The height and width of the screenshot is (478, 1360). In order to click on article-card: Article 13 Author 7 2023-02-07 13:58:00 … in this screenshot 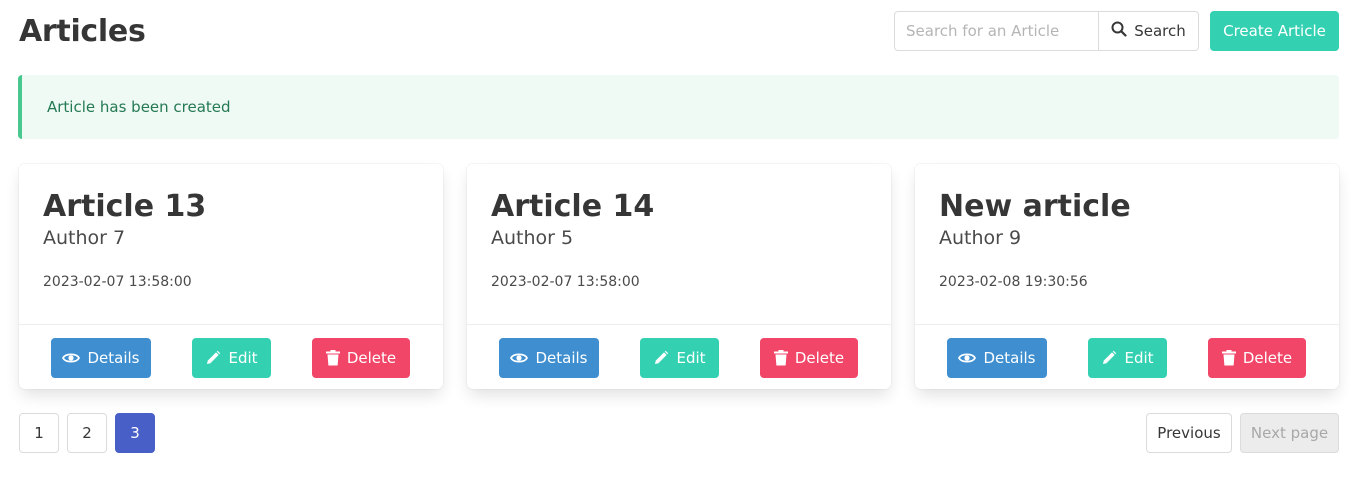, I will do `click(231, 276)`.